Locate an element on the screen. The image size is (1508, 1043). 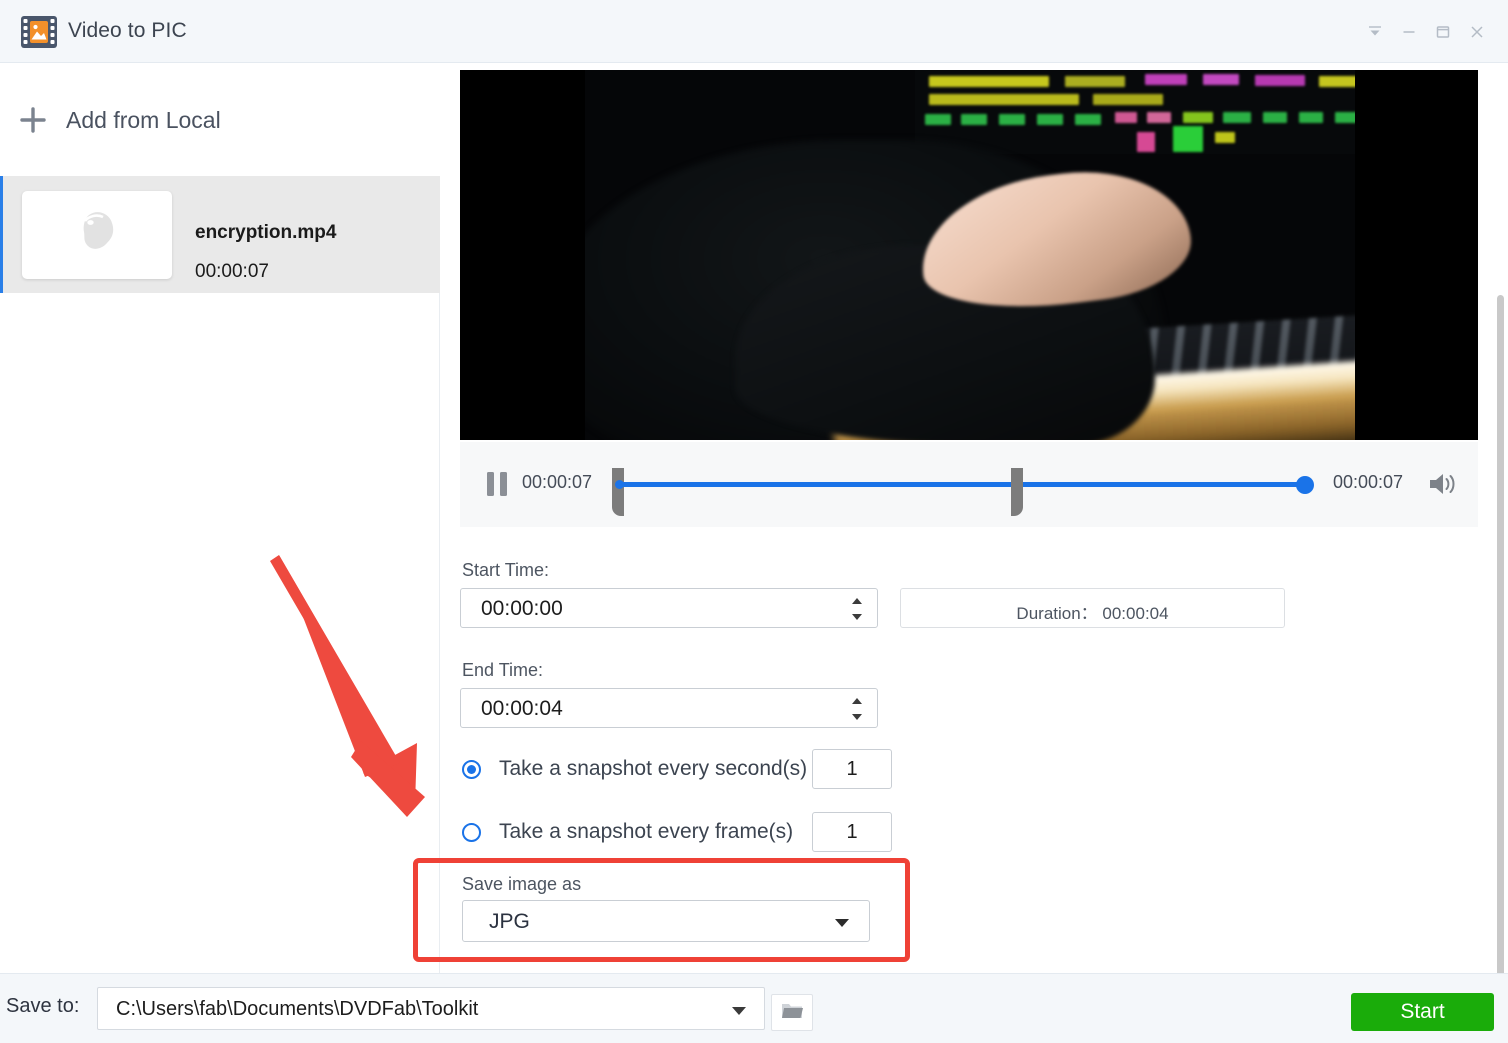
scrollbar-thumb is located at coordinates (1500, 666).